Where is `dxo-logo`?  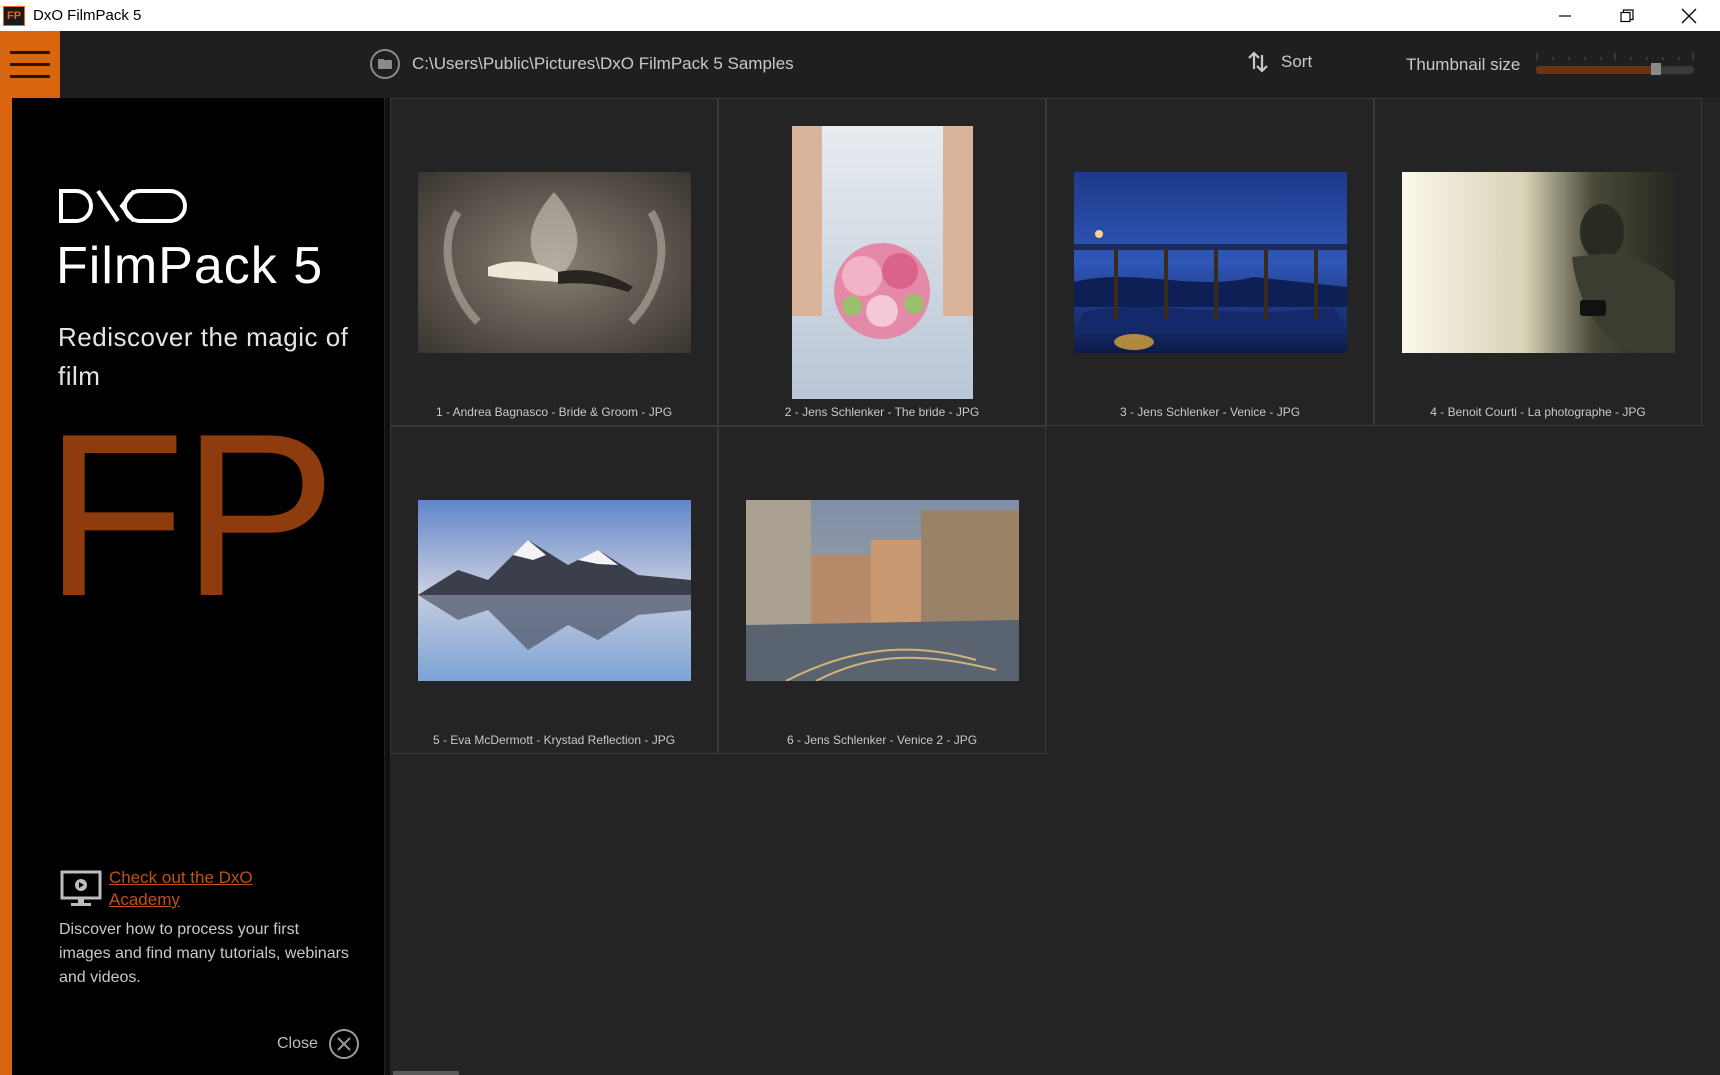 dxo-logo is located at coordinates (123, 206).